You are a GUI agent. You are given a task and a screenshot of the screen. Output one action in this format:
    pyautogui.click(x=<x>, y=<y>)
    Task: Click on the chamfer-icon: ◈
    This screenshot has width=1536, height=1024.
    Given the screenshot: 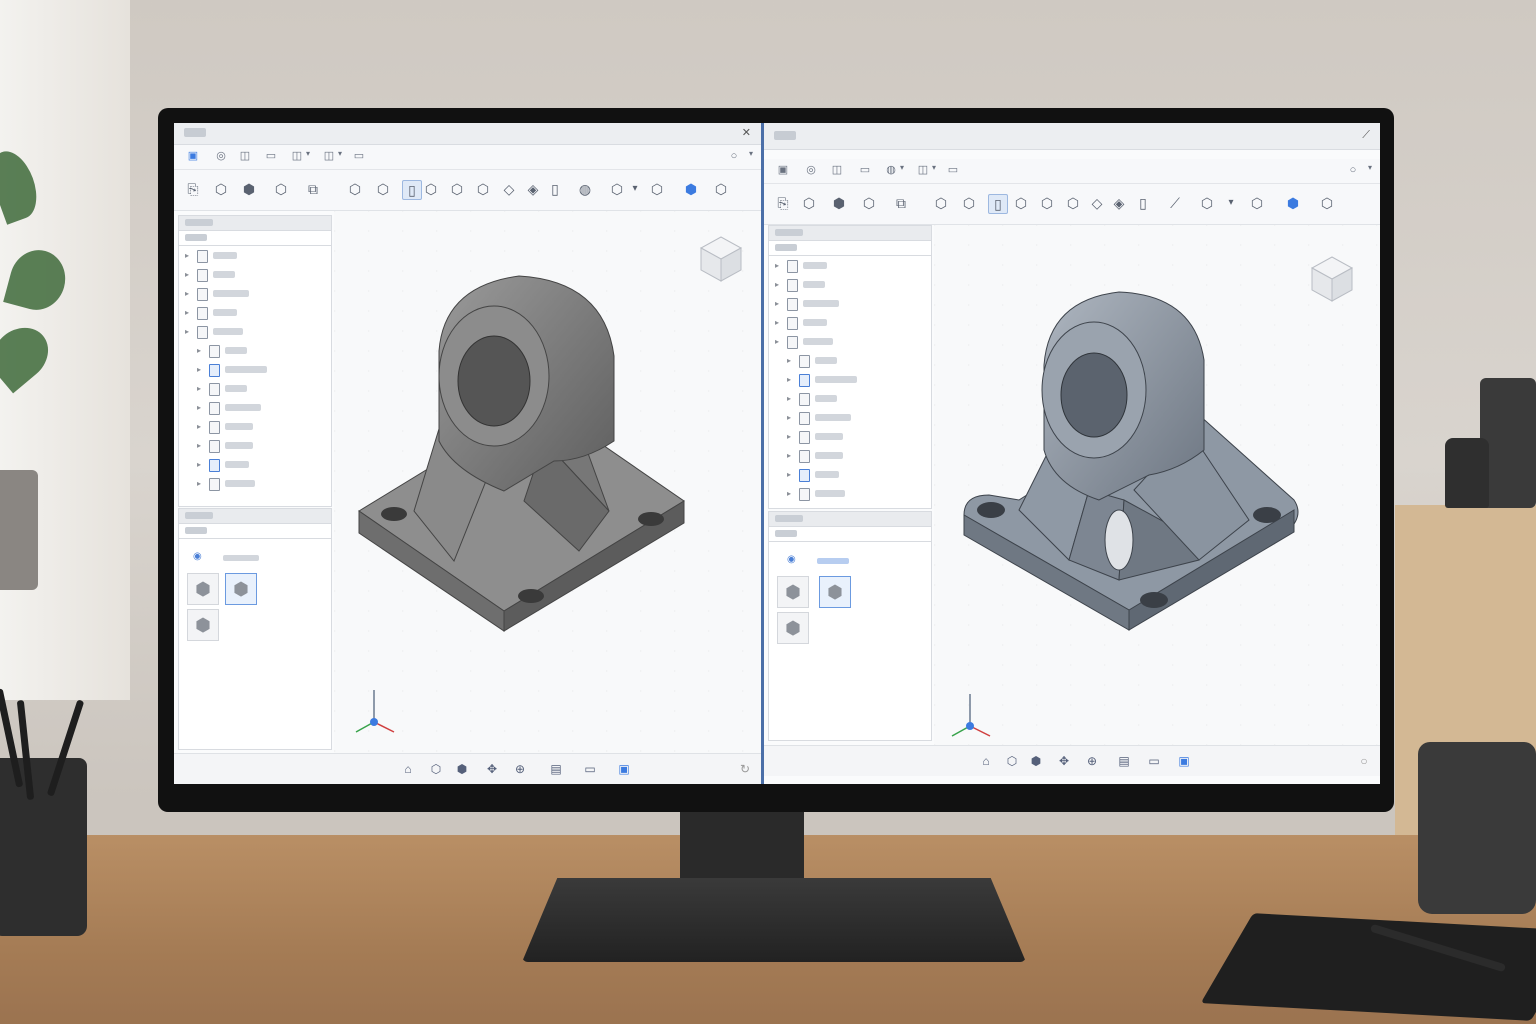 What is the action you would take?
    pyautogui.click(x=533, y=189)
    